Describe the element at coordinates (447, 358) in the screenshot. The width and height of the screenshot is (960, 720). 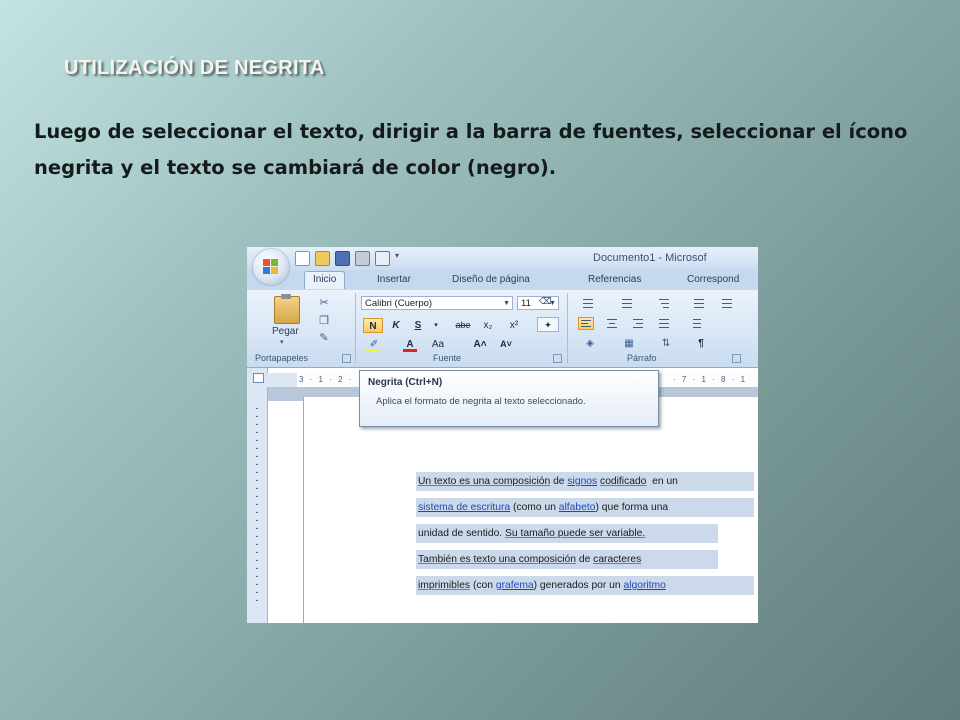
I see `group-label-fuente: Fuente` at that location.